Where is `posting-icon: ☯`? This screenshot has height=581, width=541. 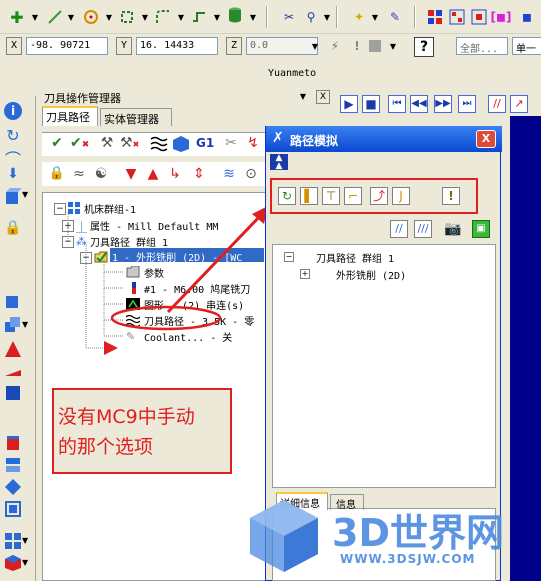
posting-icon: ☯ is located at coordinates (101, 175).